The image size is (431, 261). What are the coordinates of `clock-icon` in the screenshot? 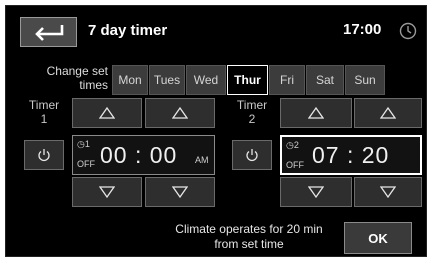 It's located at (408, 33).